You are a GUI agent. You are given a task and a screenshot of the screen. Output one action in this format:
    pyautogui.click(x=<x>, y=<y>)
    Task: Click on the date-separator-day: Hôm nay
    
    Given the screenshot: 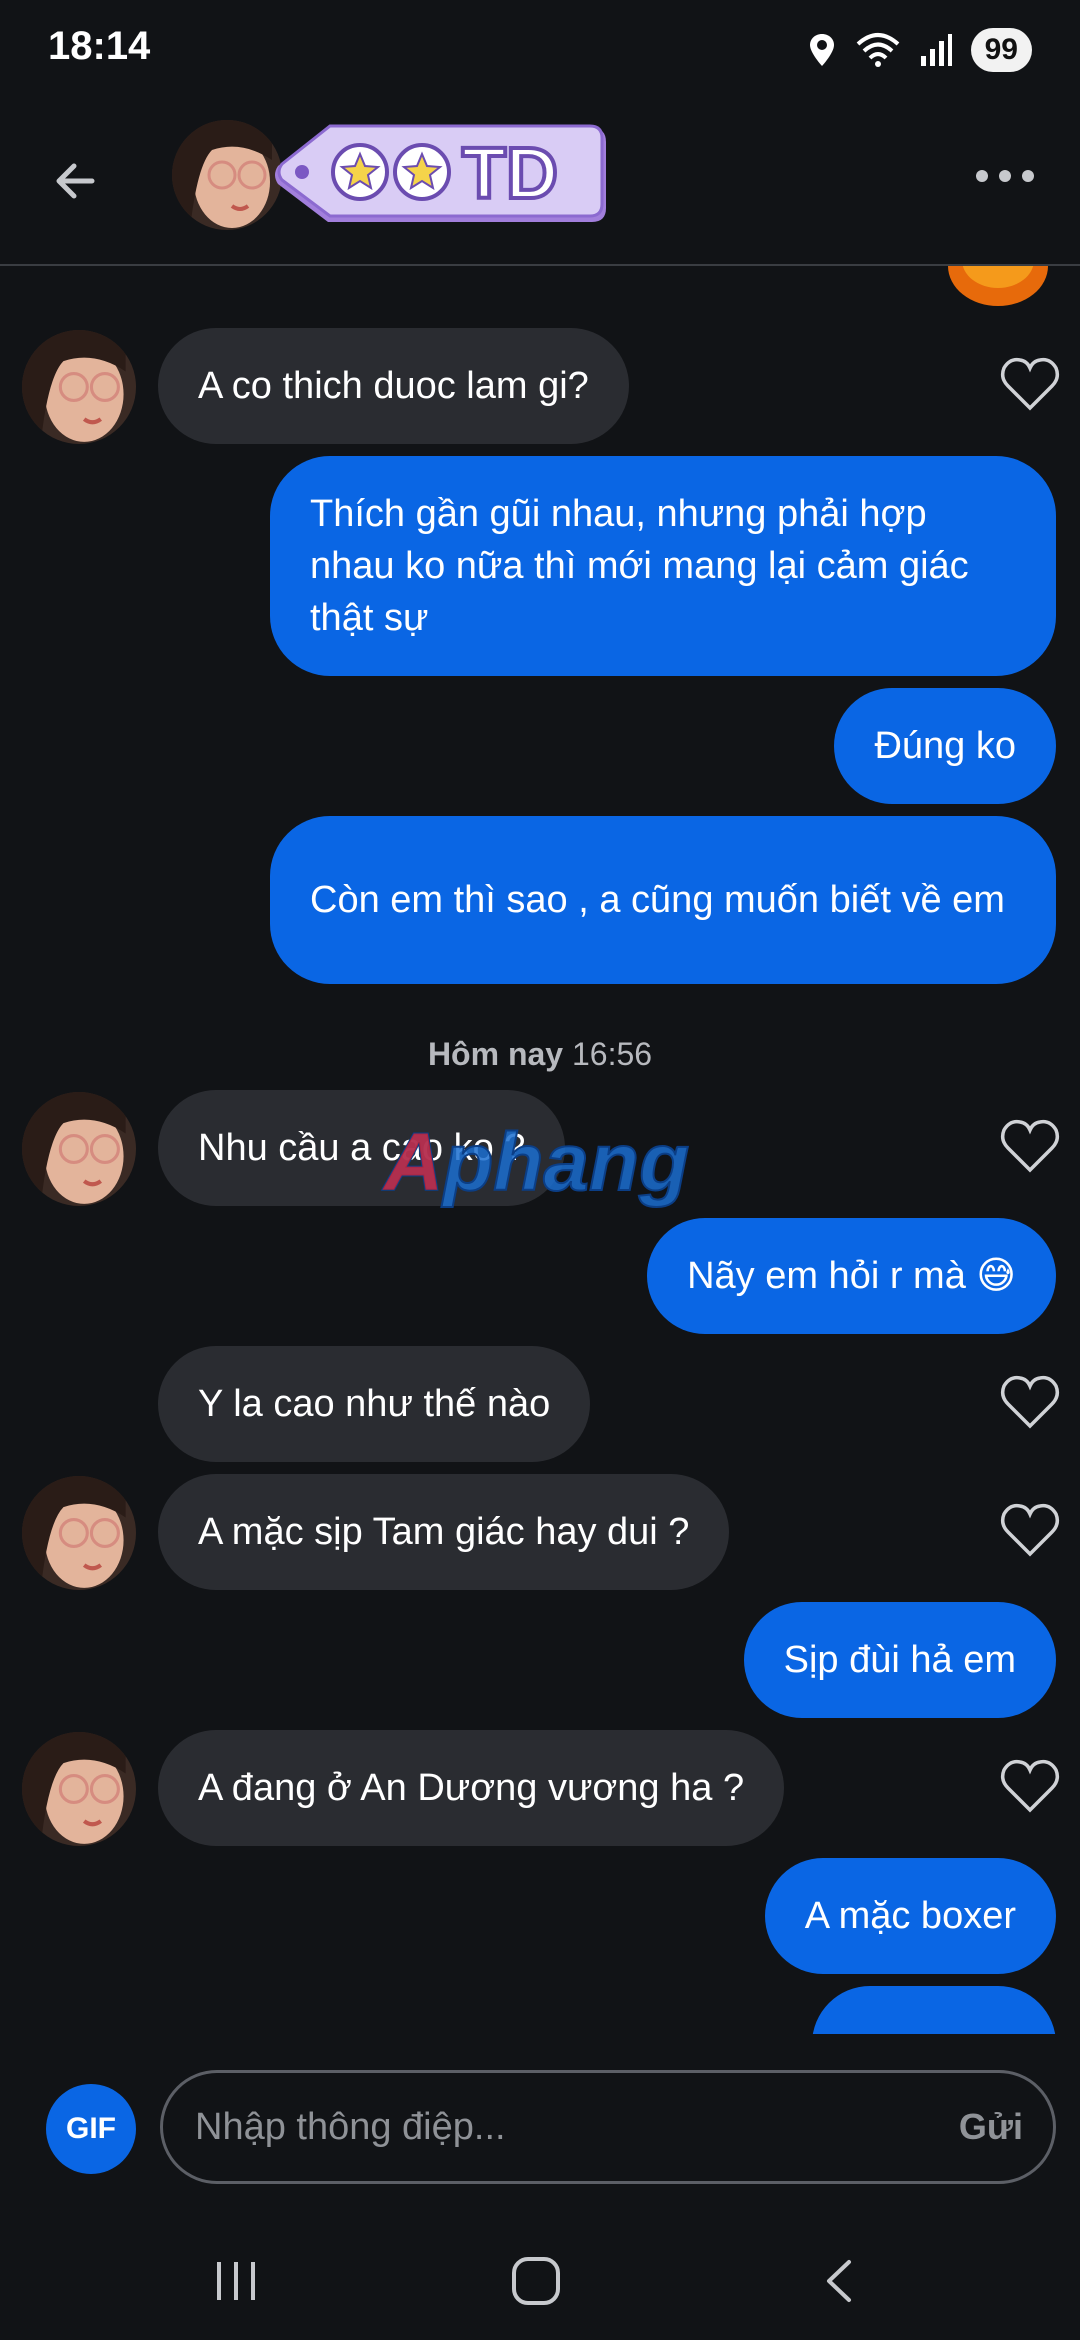 What is the action you would take?
    pyautogui.click(x=495, y=1054)
    